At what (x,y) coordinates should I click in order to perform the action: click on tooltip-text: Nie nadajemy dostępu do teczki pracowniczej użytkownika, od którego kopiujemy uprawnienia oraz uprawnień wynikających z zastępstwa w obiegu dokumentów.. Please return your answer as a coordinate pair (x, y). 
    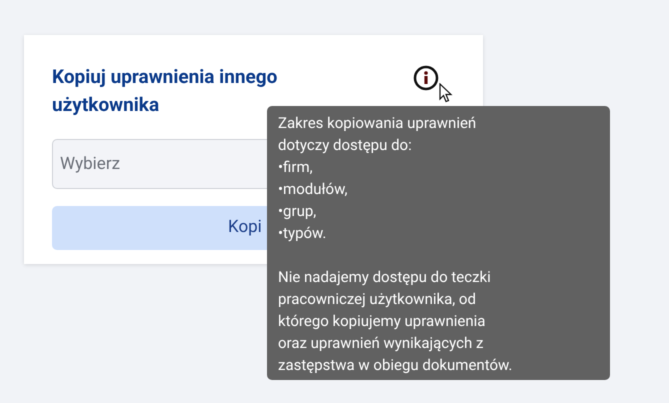
    Looking at the image, I should click on (396, 321).